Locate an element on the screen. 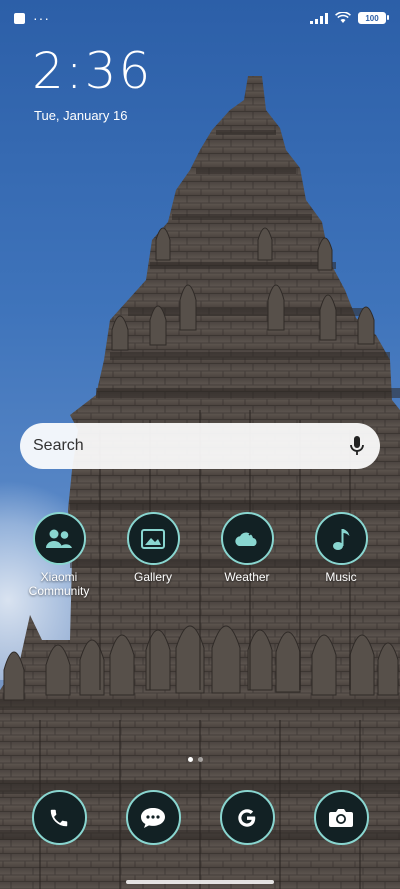 The width and height of the screenshot is (400, 889). camera-icon is located at coordinates (341, 817).